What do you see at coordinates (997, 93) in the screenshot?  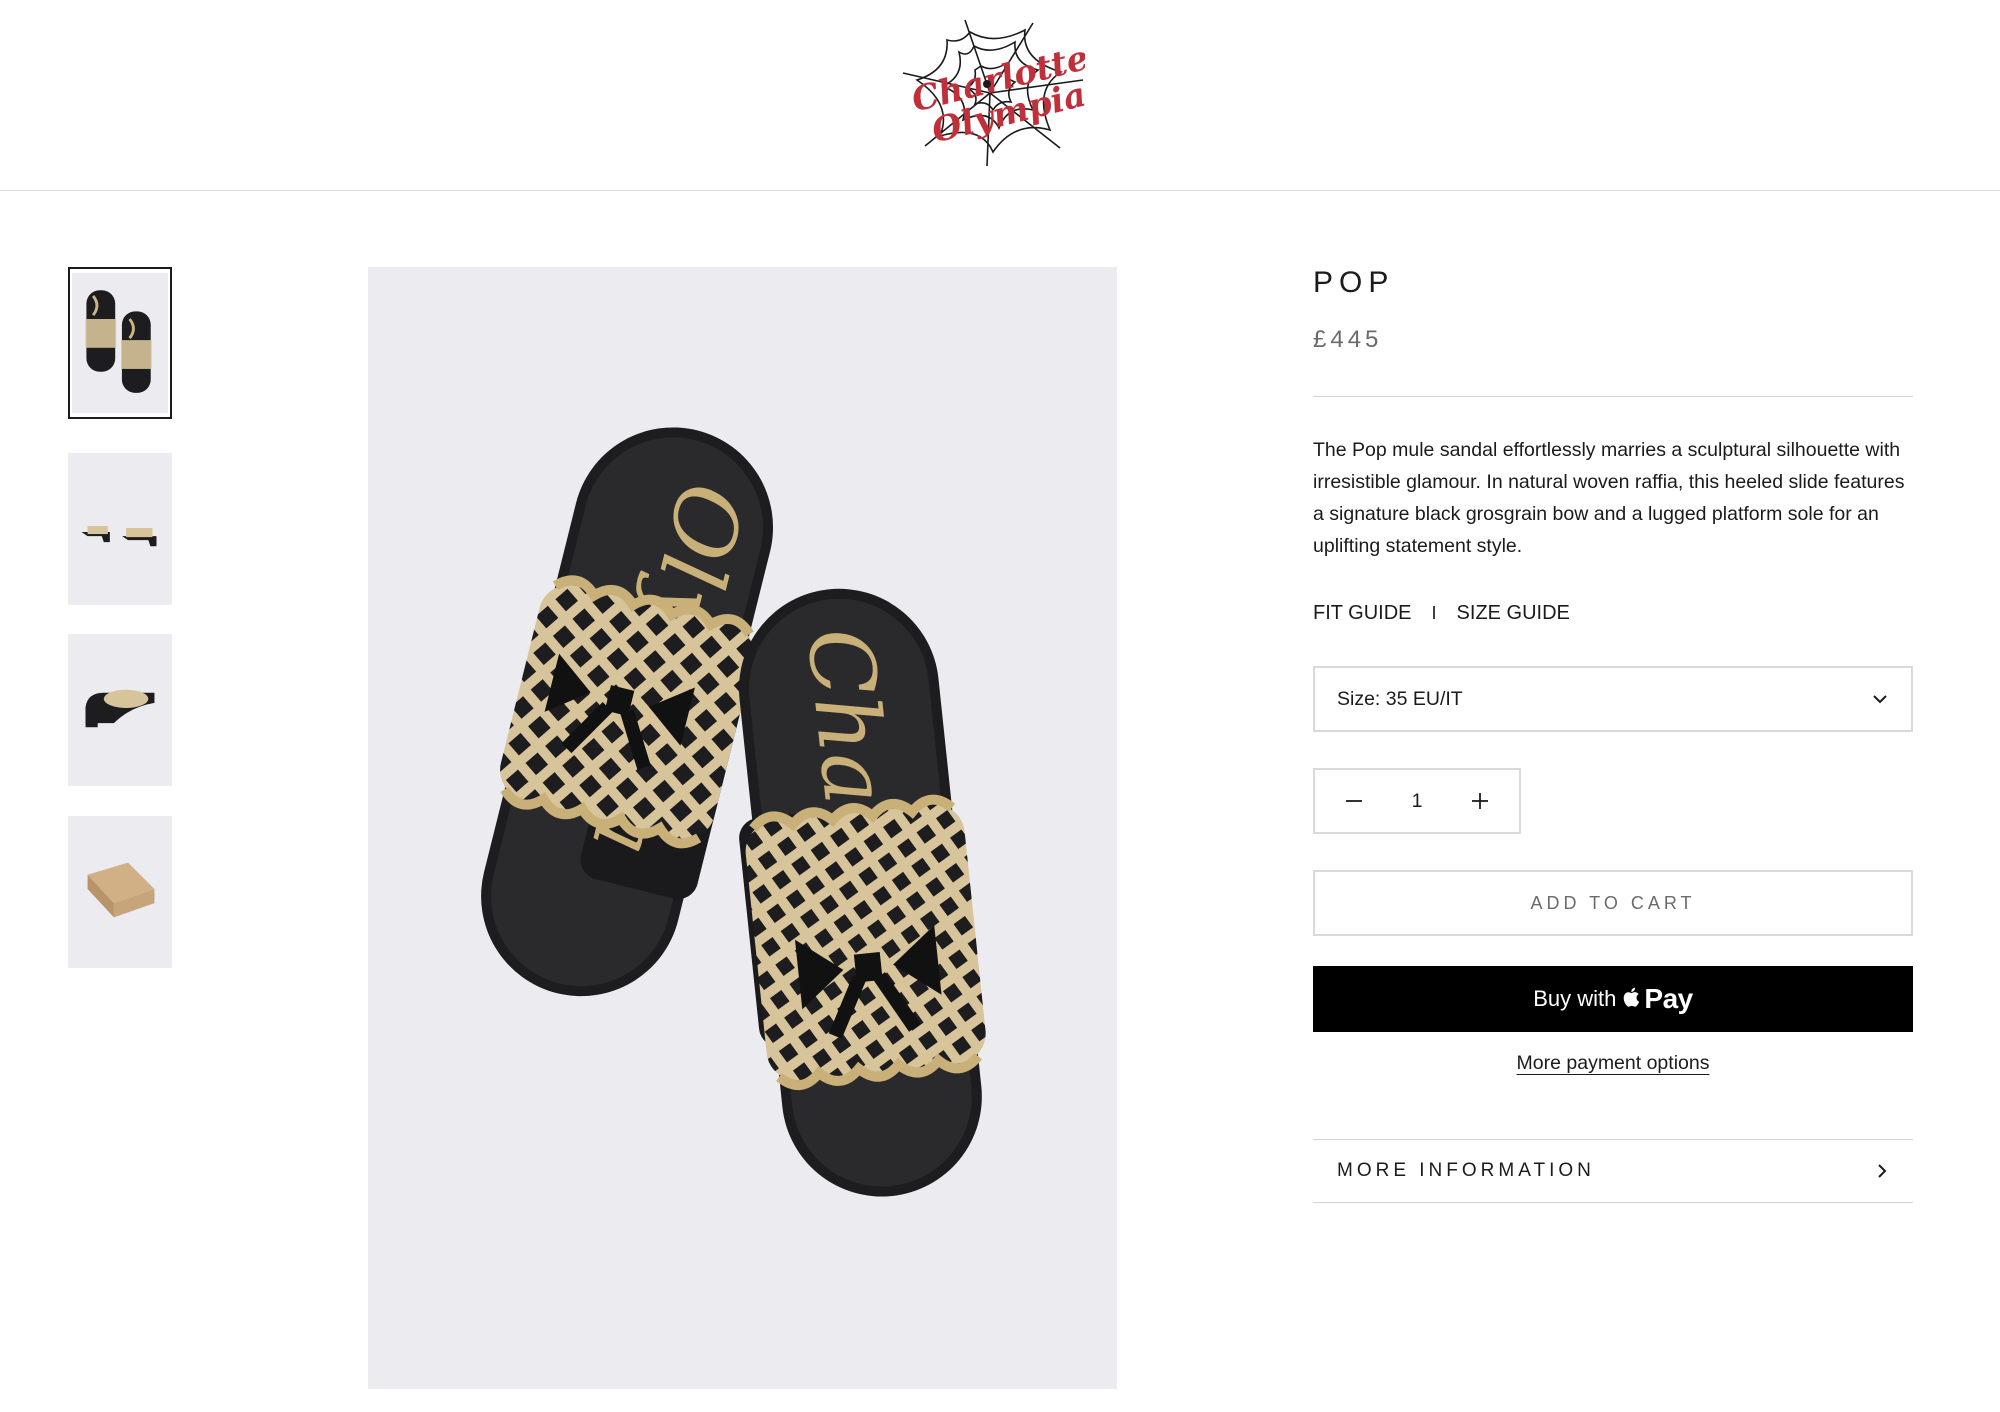 I see `spider-web-icon: Charlotte Olympia` at bounding box center [997, 93].